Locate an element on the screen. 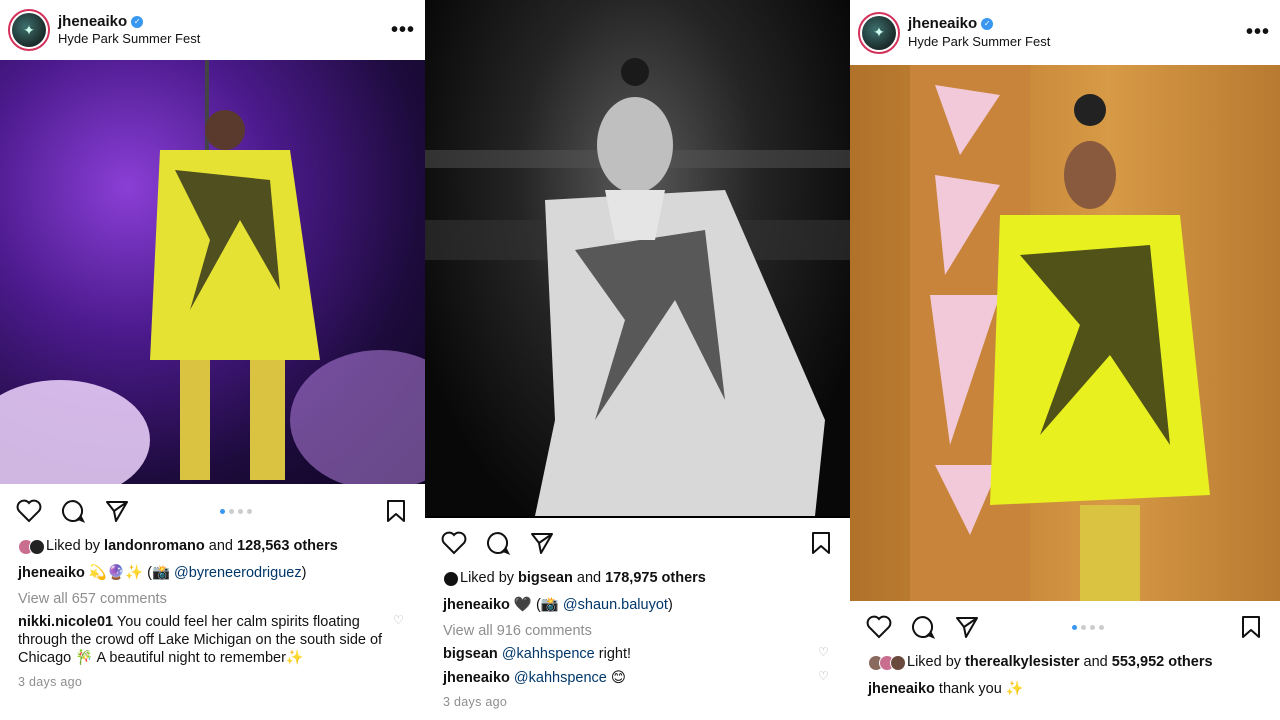 This screenshot has width=1280, height=720. likes-summary: Liked by bigsean and 178,975 others is located at coordinates (637, 578).